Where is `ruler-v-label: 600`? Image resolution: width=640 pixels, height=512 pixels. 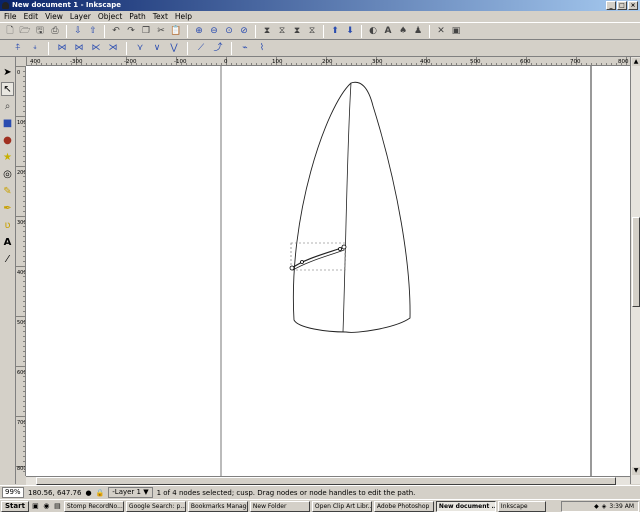 ruler-v-label: 600 is located at coordinates (21, 373).